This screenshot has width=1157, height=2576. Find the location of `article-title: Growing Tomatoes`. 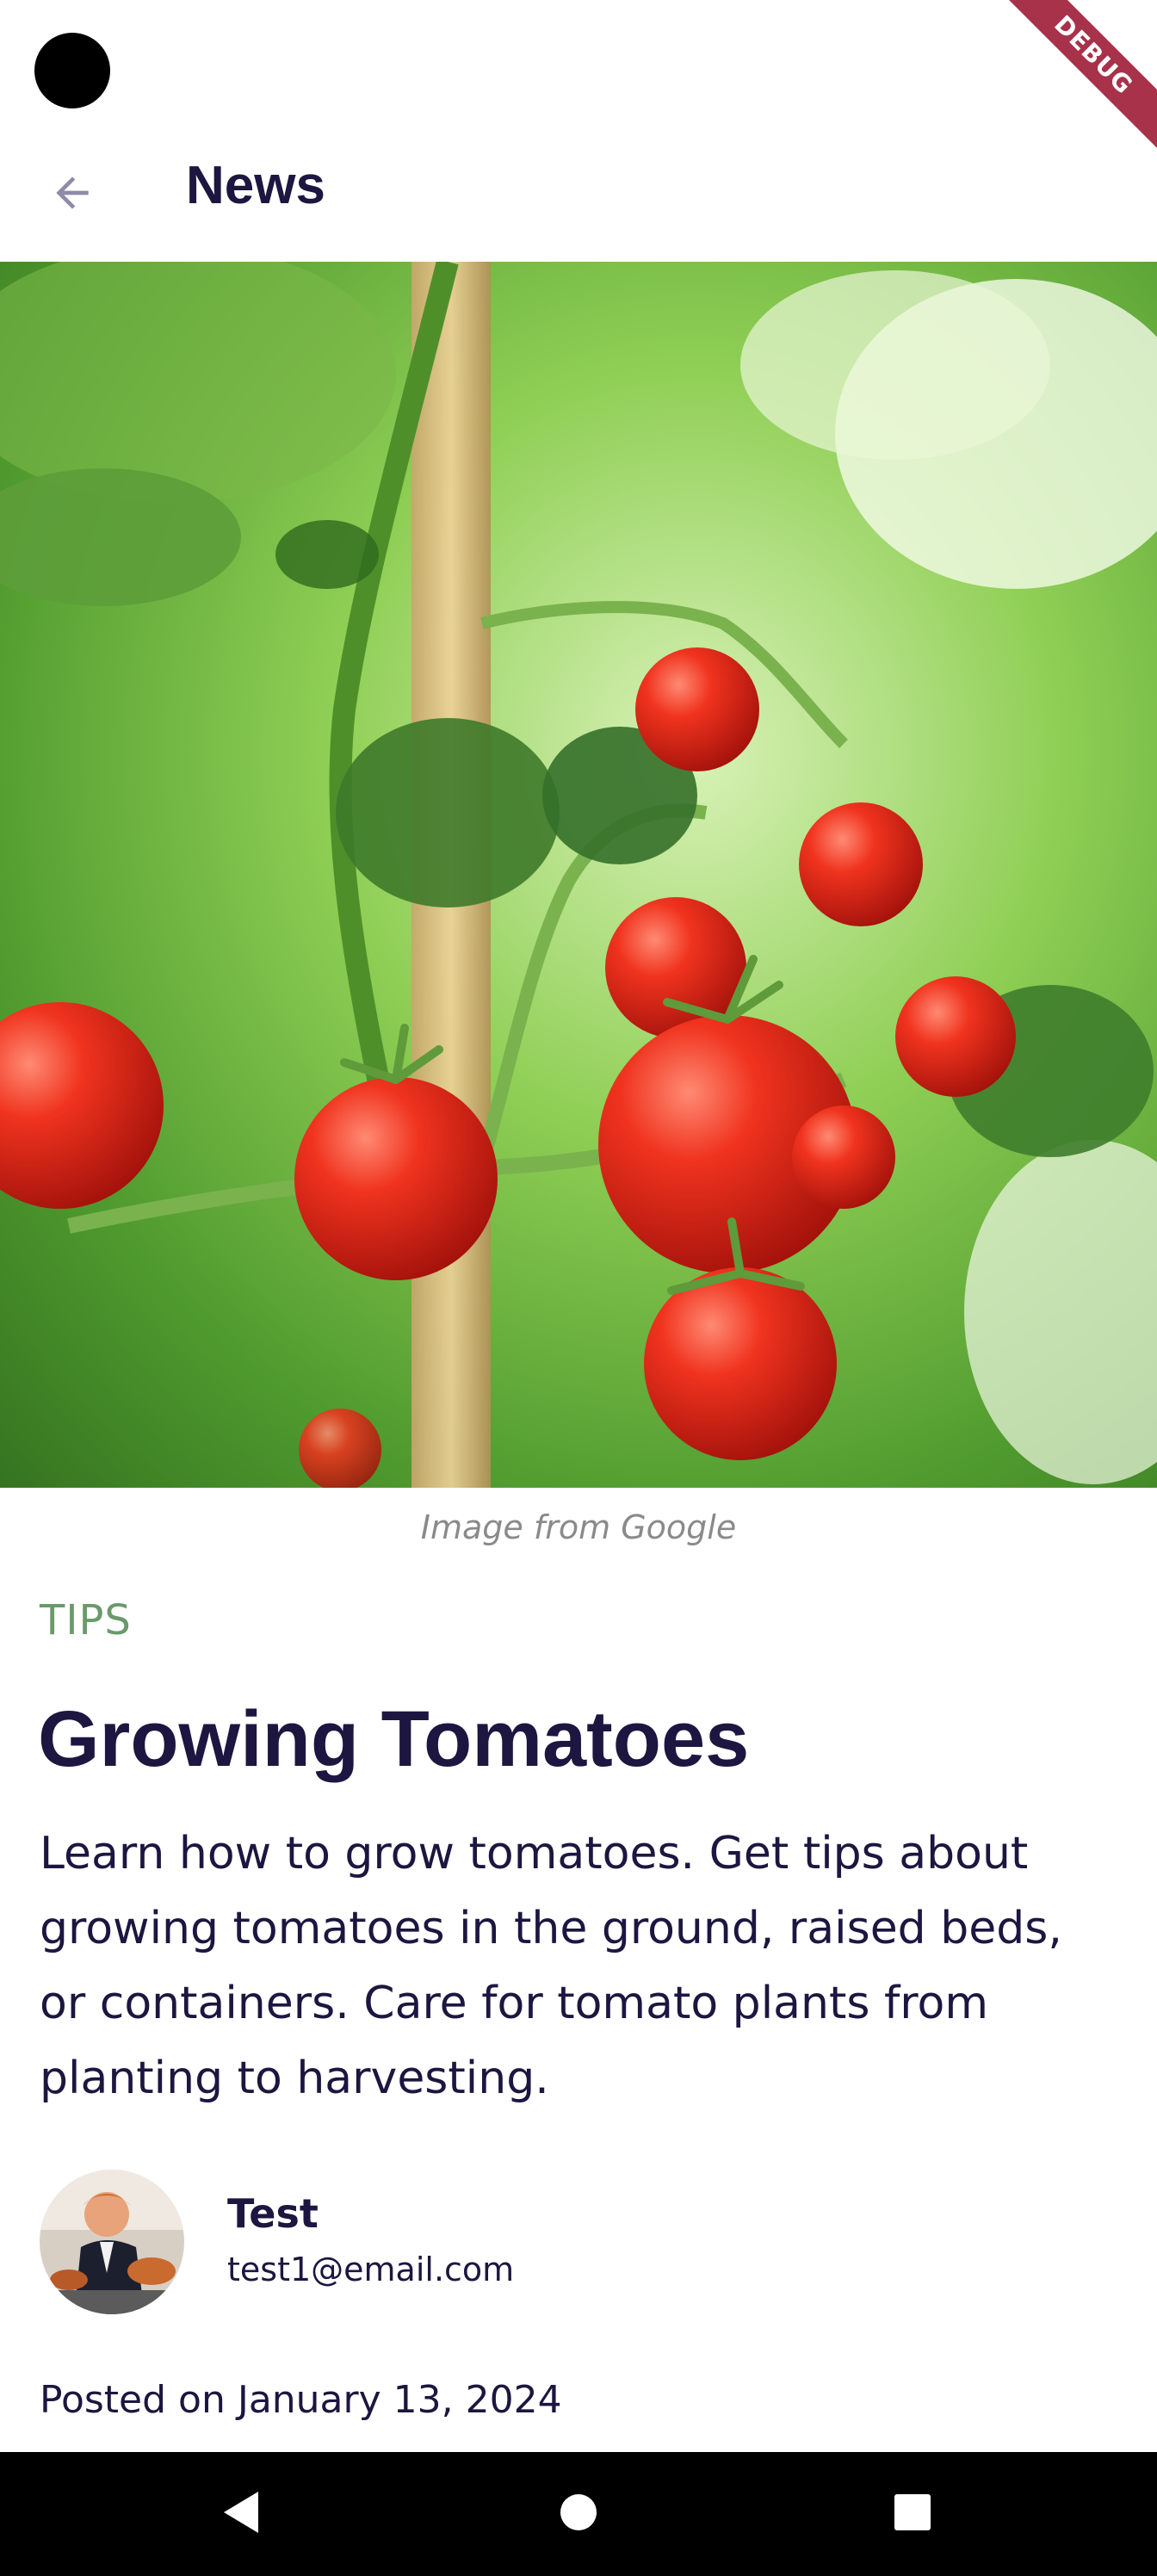

article-title: Growing Tomatoes is located at coordinates (394, 1739).